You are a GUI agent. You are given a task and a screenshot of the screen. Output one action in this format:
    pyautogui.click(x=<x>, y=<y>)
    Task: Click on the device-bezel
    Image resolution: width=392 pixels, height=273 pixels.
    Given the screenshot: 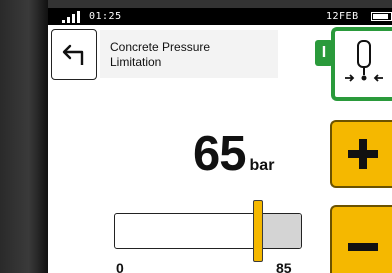 What is the action you would take?
    pyautogui.click(x=24, y=136)
    